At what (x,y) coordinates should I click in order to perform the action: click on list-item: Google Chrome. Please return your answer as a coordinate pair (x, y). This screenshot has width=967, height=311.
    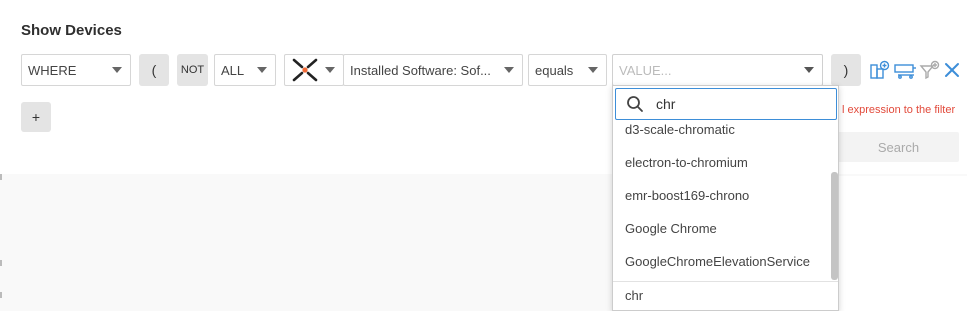
    Looking at the image, I should click on (671, 228).